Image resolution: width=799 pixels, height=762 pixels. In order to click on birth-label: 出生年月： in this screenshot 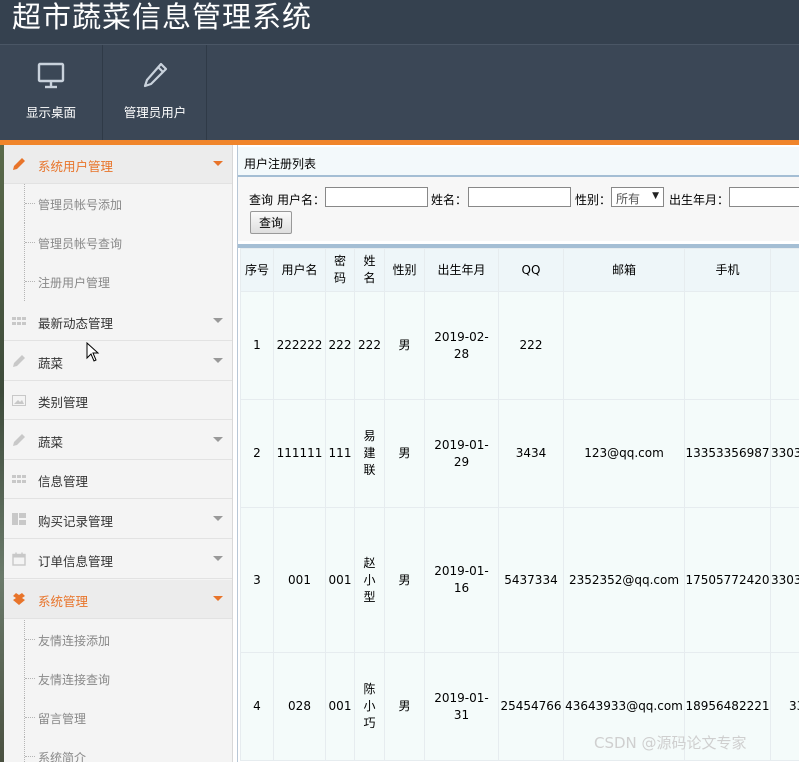, I will do `click(699, 200)`.